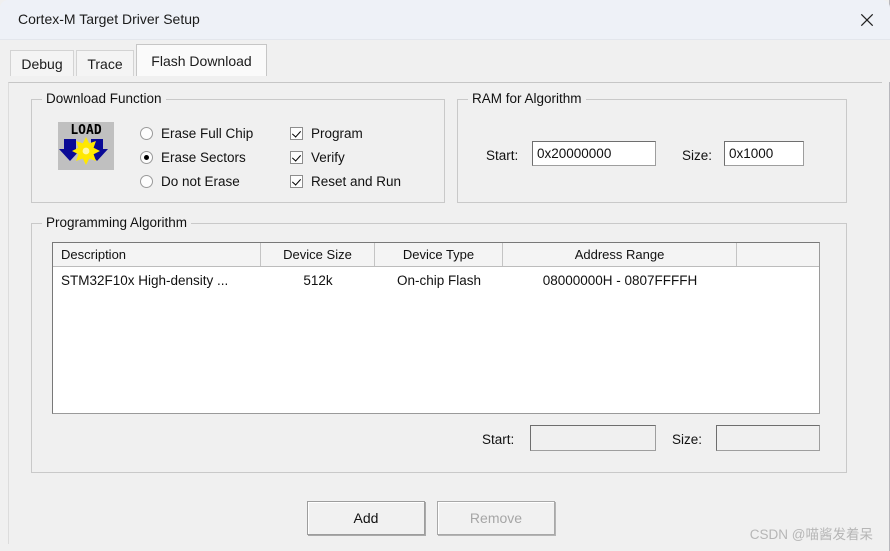  What do you see at coordinates (778, 254) in the screenshot?
I see `column-header-spacer` at bounding box center [778, 254].